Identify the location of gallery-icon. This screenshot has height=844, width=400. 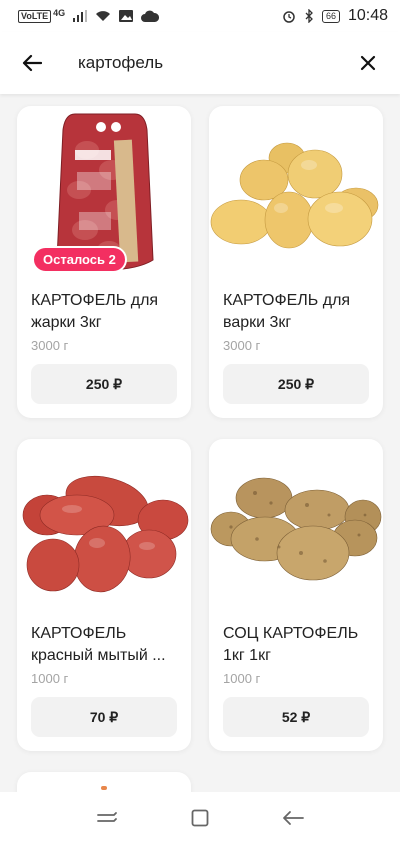
(126, 16).